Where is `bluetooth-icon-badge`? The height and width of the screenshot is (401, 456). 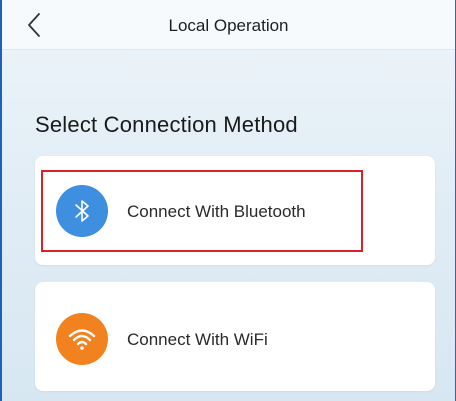 bluetooth-icon-badge is located at coordinates (82, 211).